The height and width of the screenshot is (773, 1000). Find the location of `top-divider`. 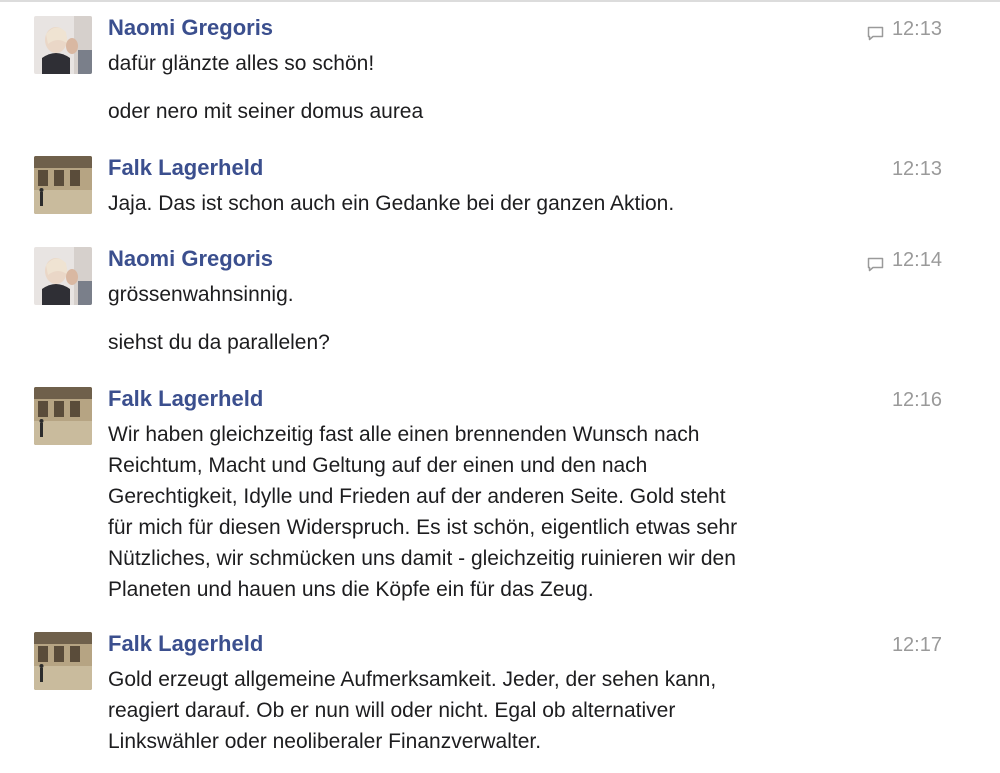

top-divider is located at coordinates (500, 1).